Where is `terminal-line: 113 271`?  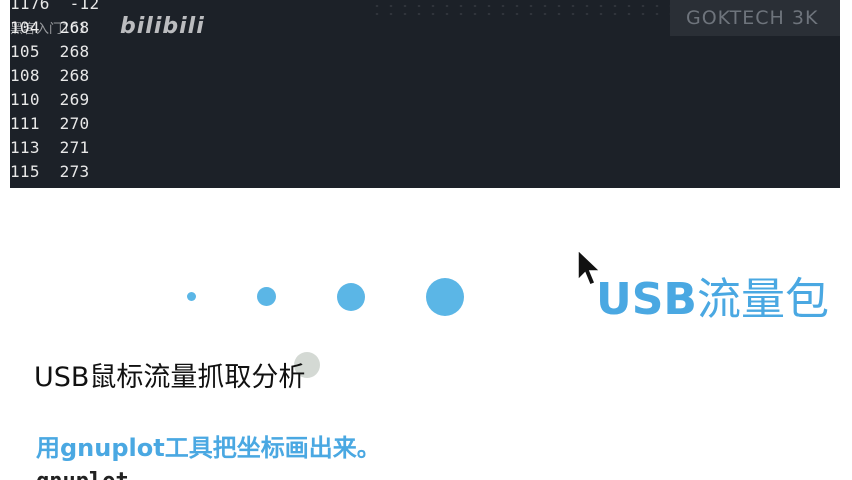
terminal-line: 113 271 is located at coordinates (50, 147).